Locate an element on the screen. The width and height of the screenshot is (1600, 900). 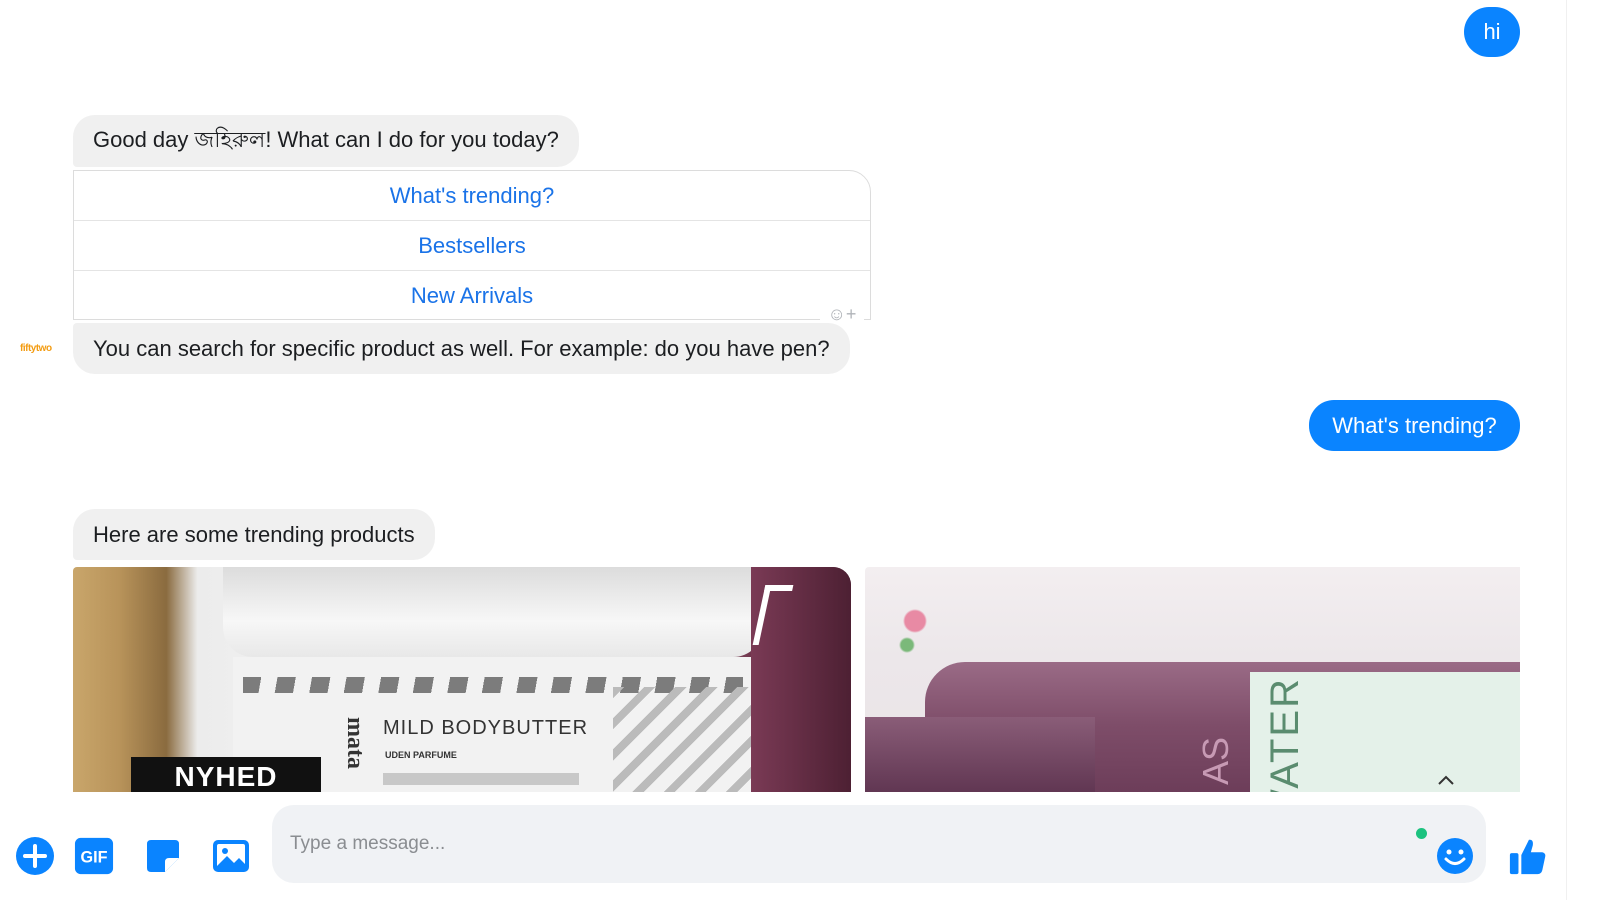
jar-diagonal-stripes is located at coordinates (683, 739).